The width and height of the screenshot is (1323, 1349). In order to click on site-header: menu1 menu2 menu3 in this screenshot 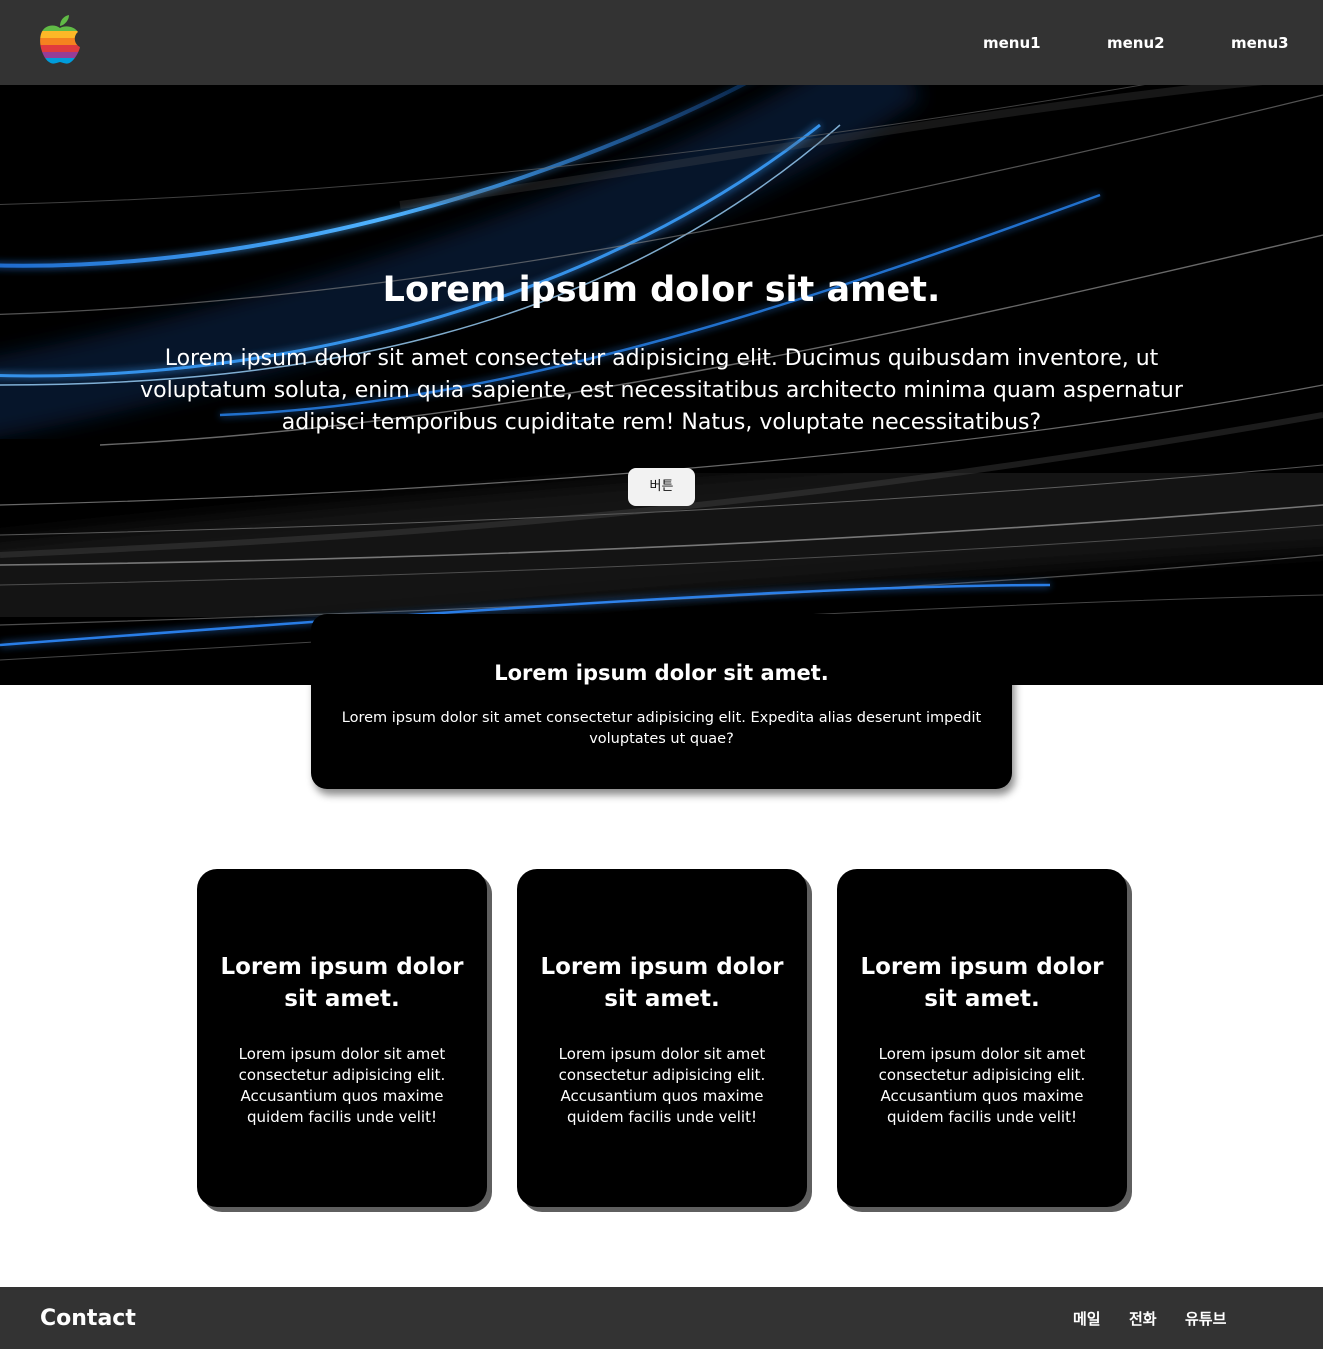, I will do `click(661, 42)`.